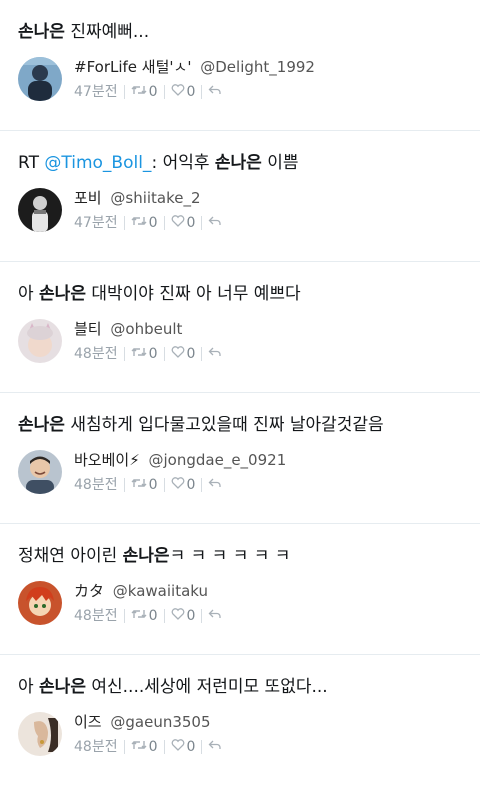 This screenshot has height=786, width=480. I want to click on author-handle: @ohbeult, so click(146, 329).